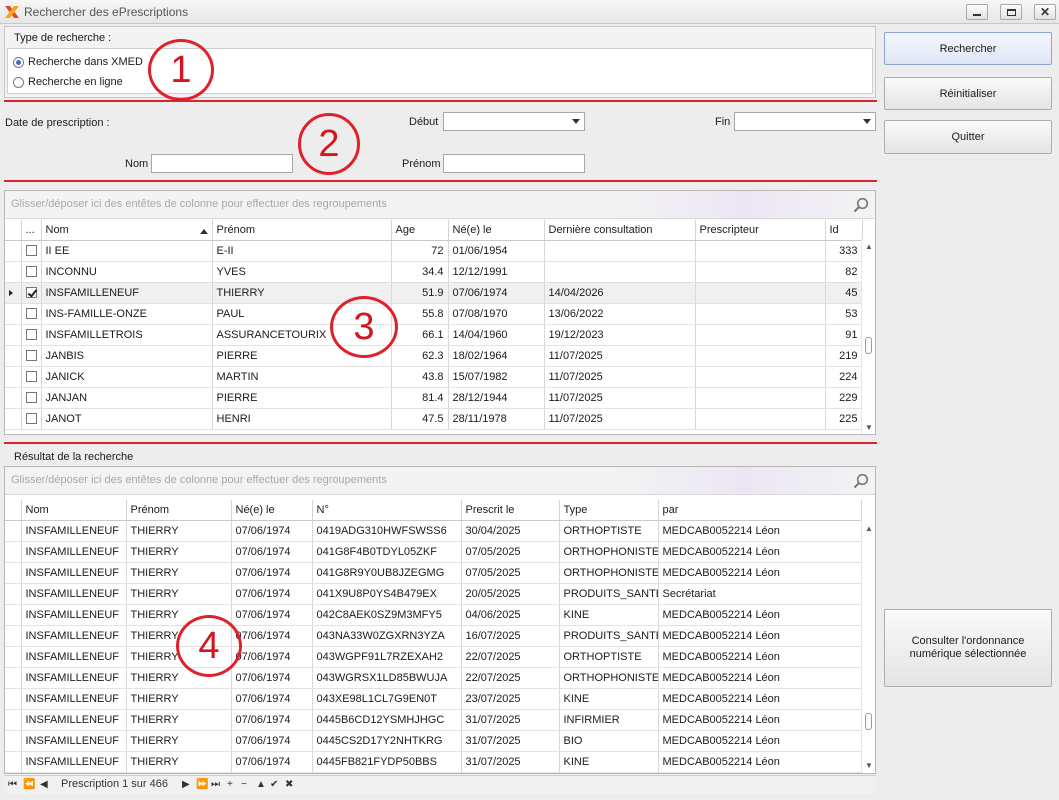 The image size is (1059, 800). Describe the element at coordinates (760, 636) in the screenshot. I see `result-cell: MEDCAB0052214 Léon` at that location.